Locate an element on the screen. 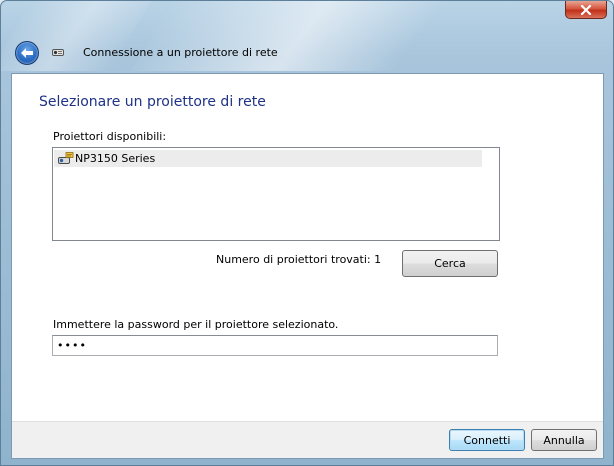 Image resolution: width=614 pixels, height=466 pixels. back-button is located at coordinates (27, 53).